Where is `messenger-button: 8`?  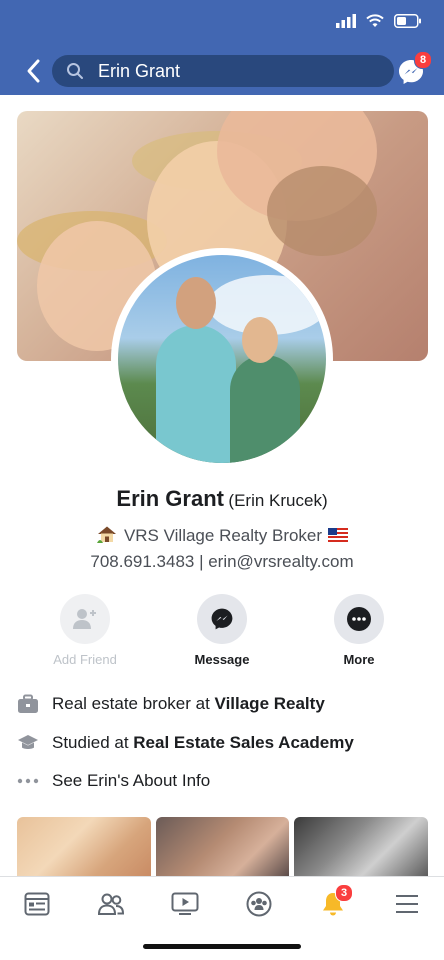 messenger-button: 8 is located at coordinates (414, 69).